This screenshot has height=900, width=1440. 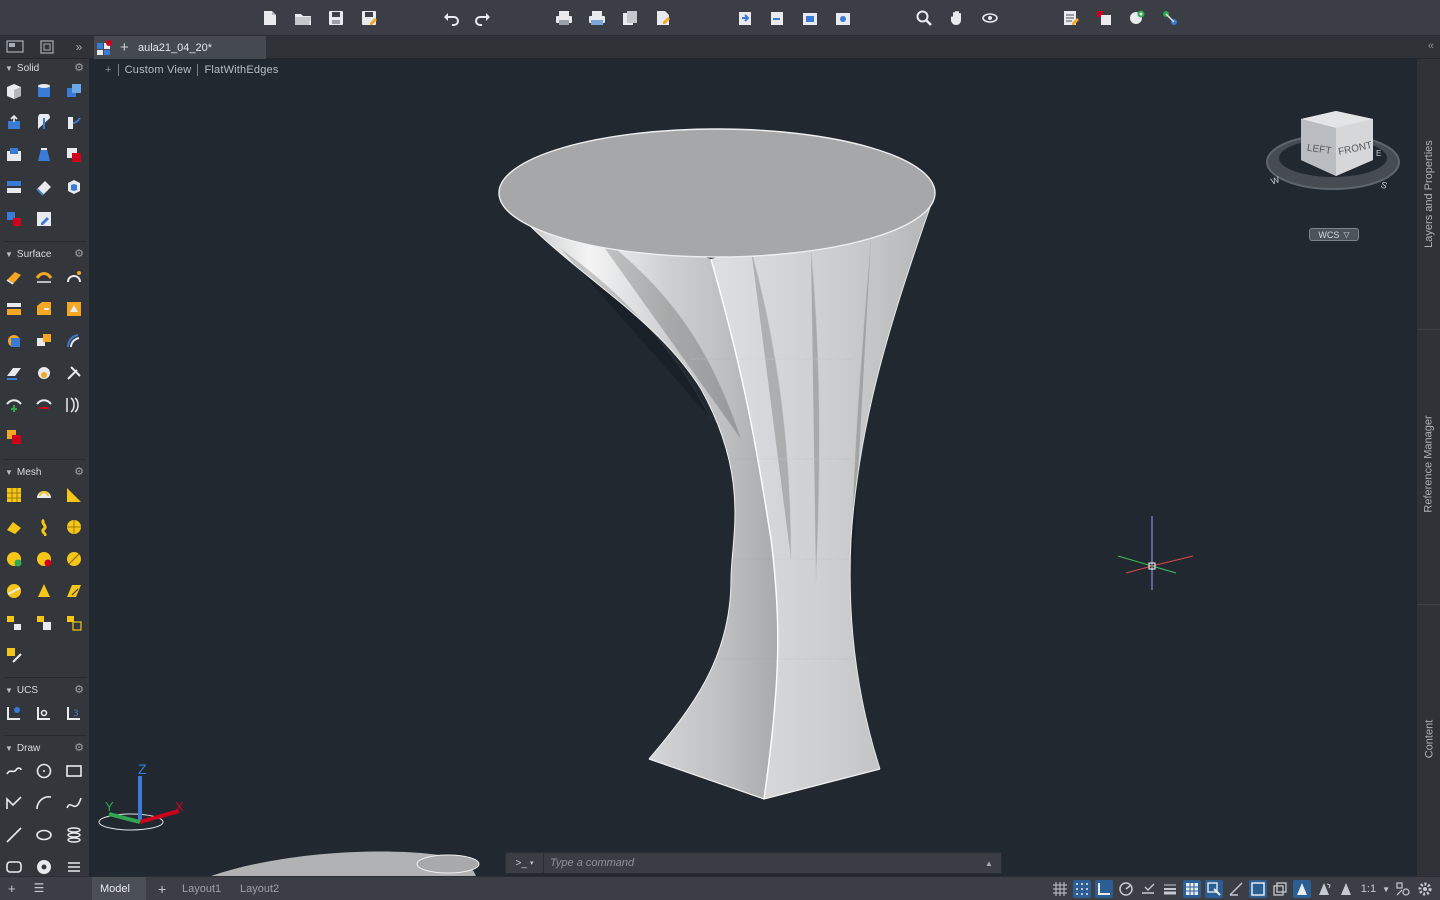 What do you see at coordinates (74, 591) in the screenshot?
I see `mesh-edit-icon` at bounding box center [74, 591].